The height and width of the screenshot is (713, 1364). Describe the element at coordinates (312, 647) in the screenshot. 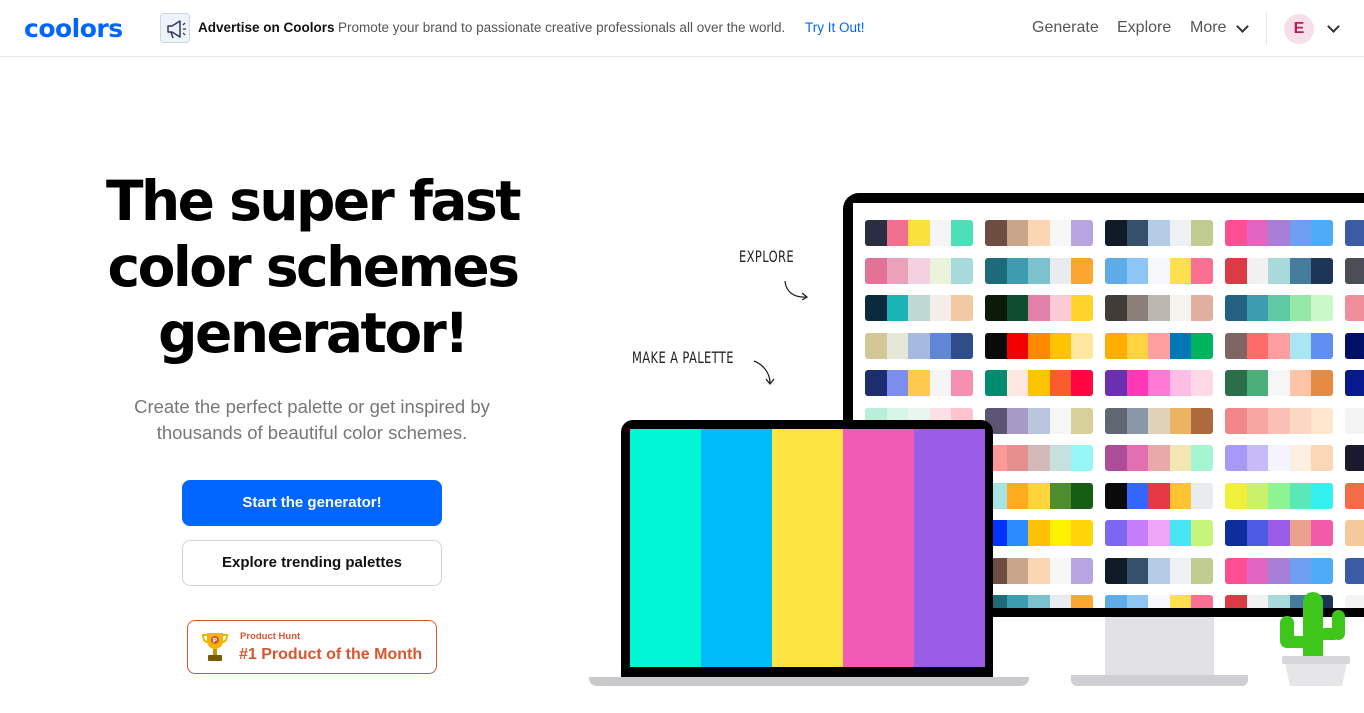

I see `product-hunt-badge: P Product Hunt #1 Product of the Month` at that location.